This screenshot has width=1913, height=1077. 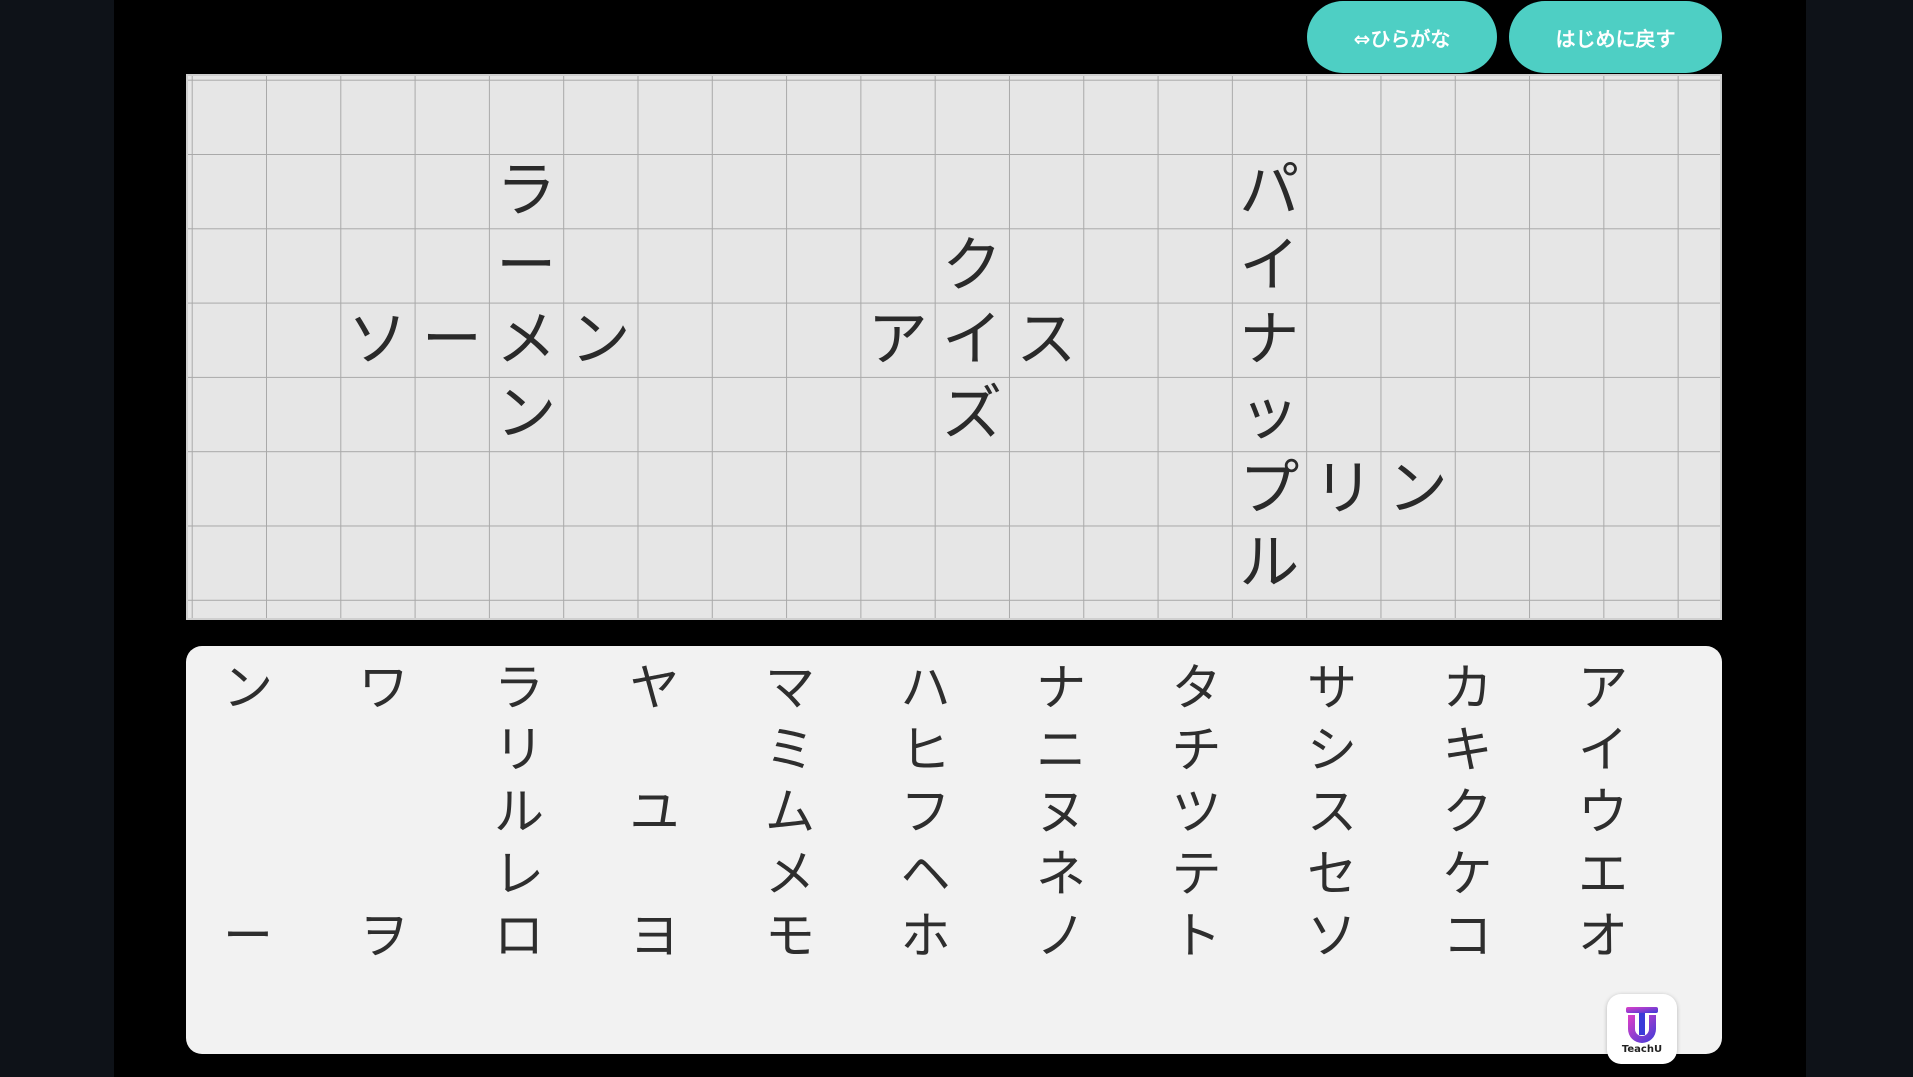 I want to click on teachu-logo: TeachU, so click(x=1642, y=1029).